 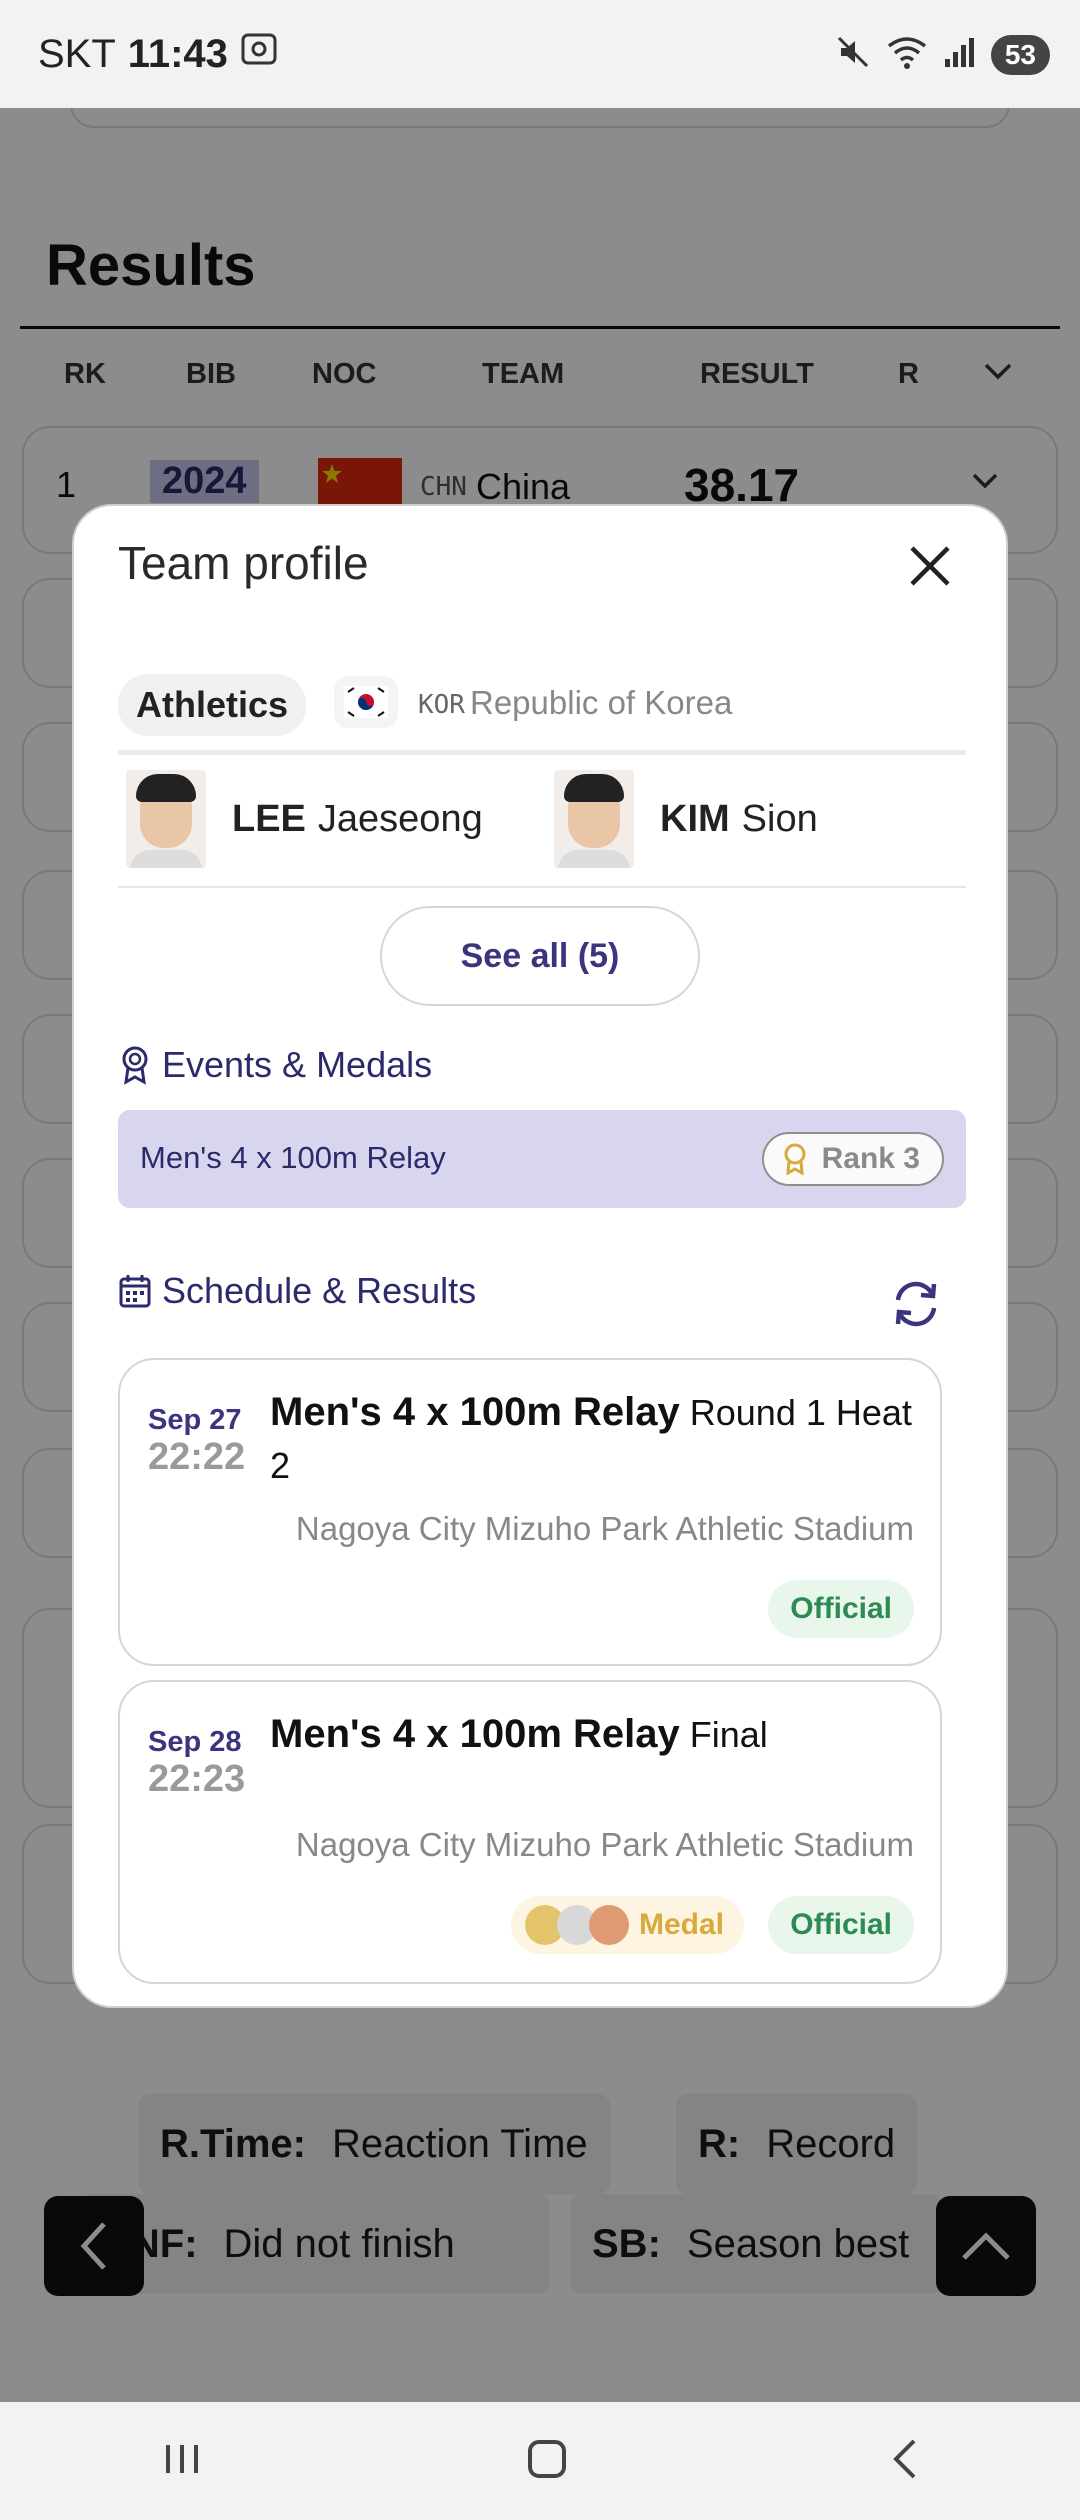 What do you see at coordinates (960, 54) in the screenshot?
I see `signal-icon` at bounding box center [960, 54].